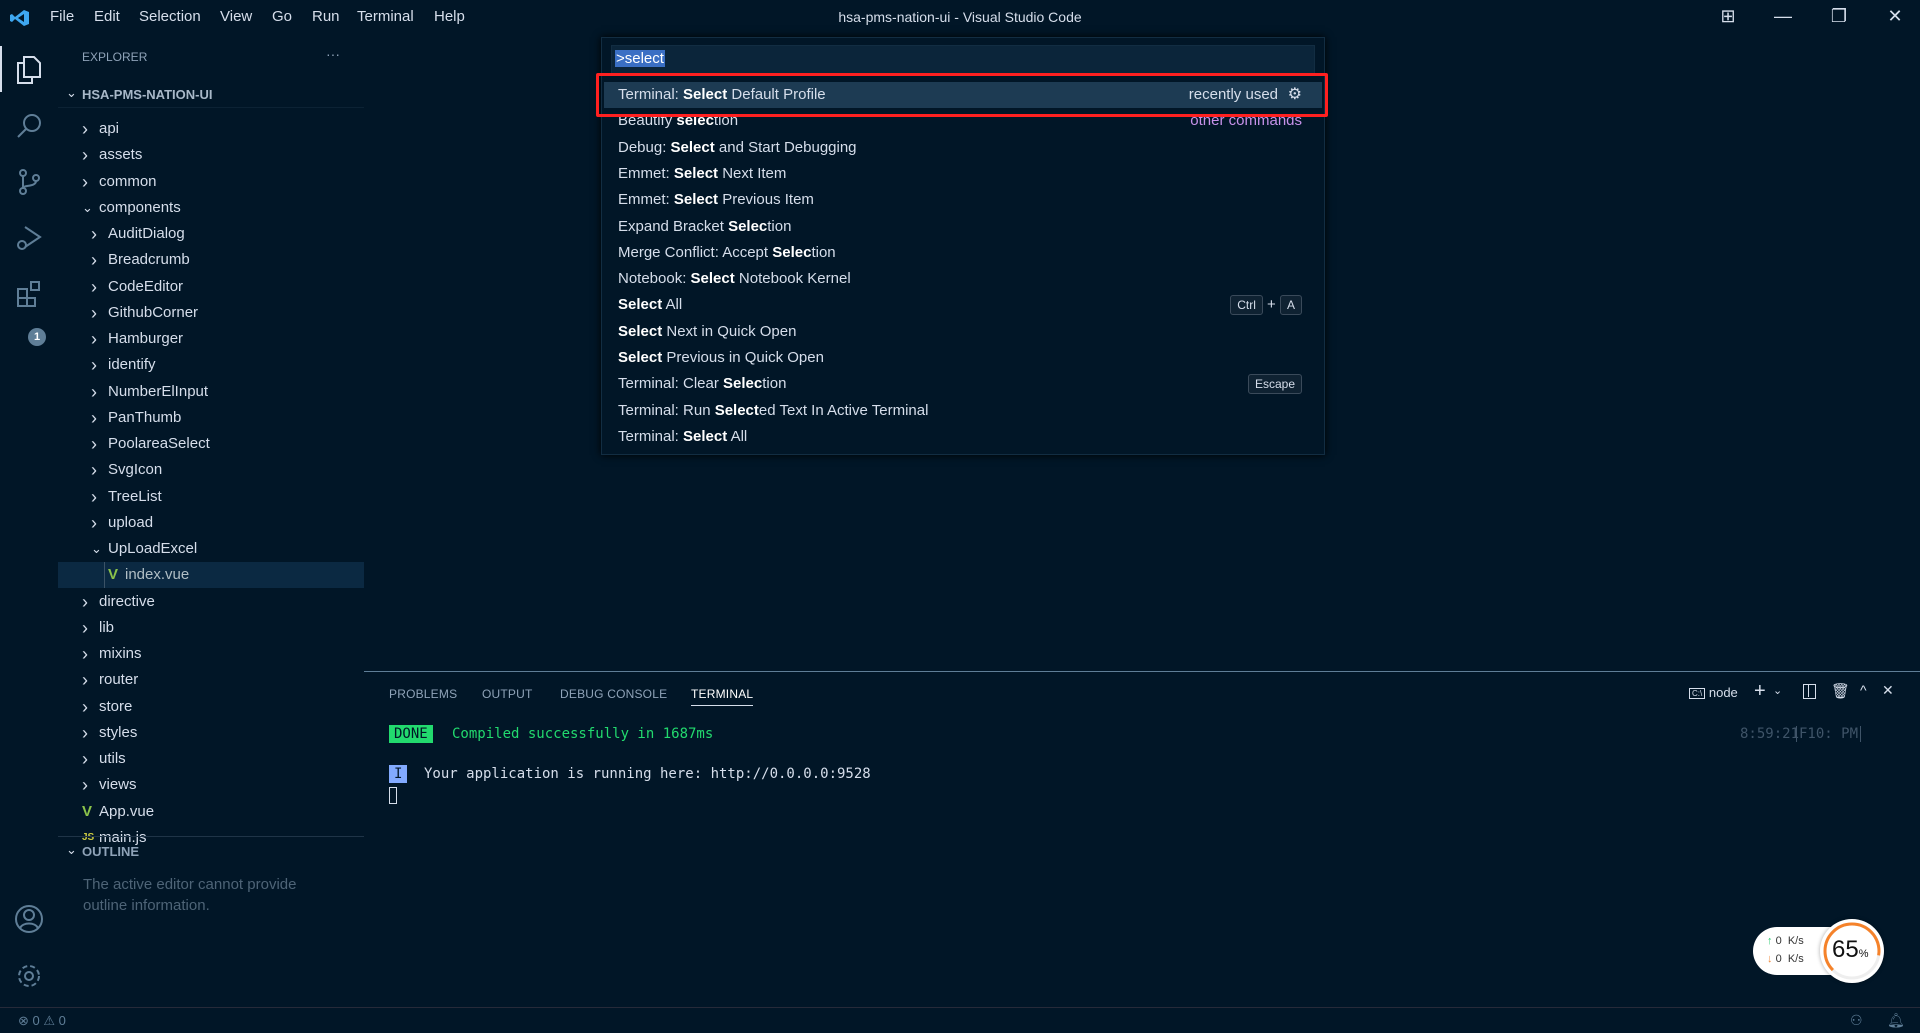 The height and width of the screenshot is (1033, 1920). I want to click on maximize-panel-icon: ^, so click(1863, 690).